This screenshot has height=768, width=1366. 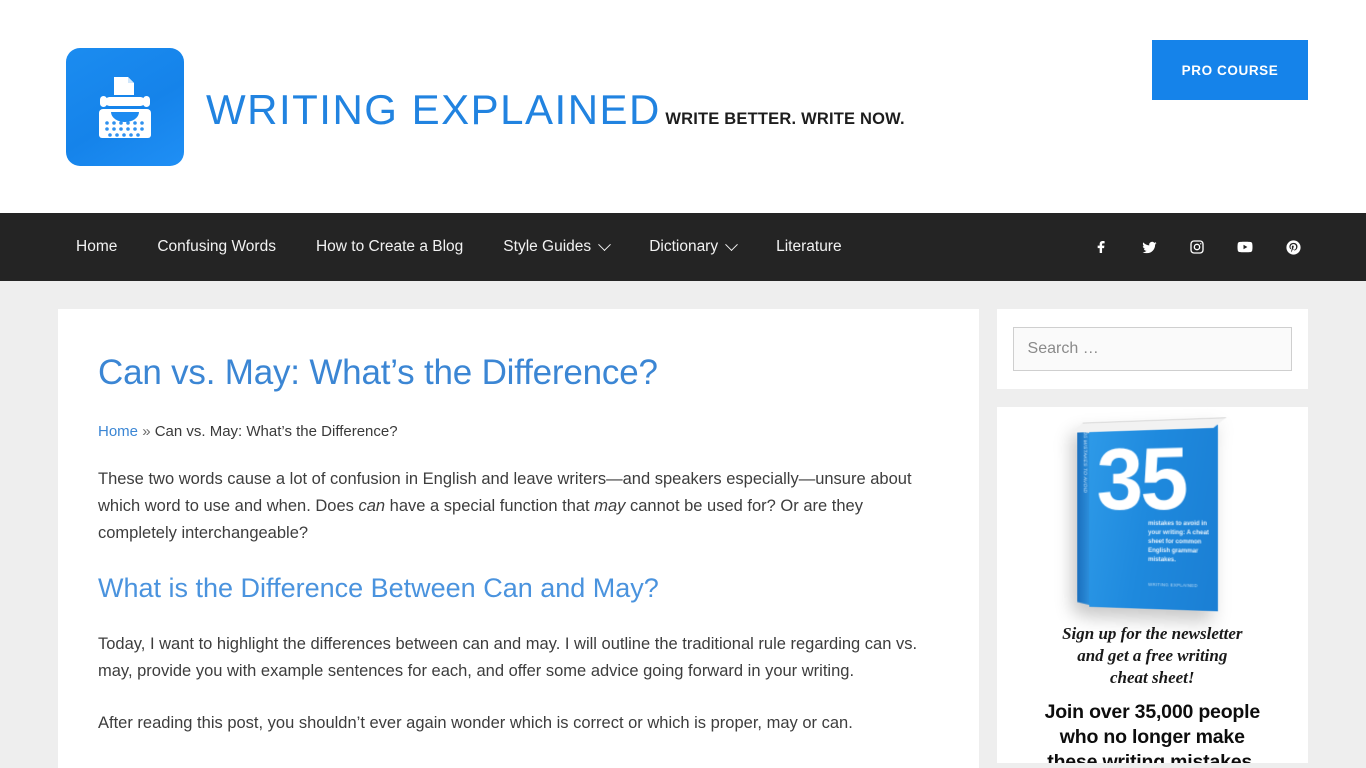 I want to click on newsletter-bold-line-3: these writing mistakes., so click(x=1152, y=757).